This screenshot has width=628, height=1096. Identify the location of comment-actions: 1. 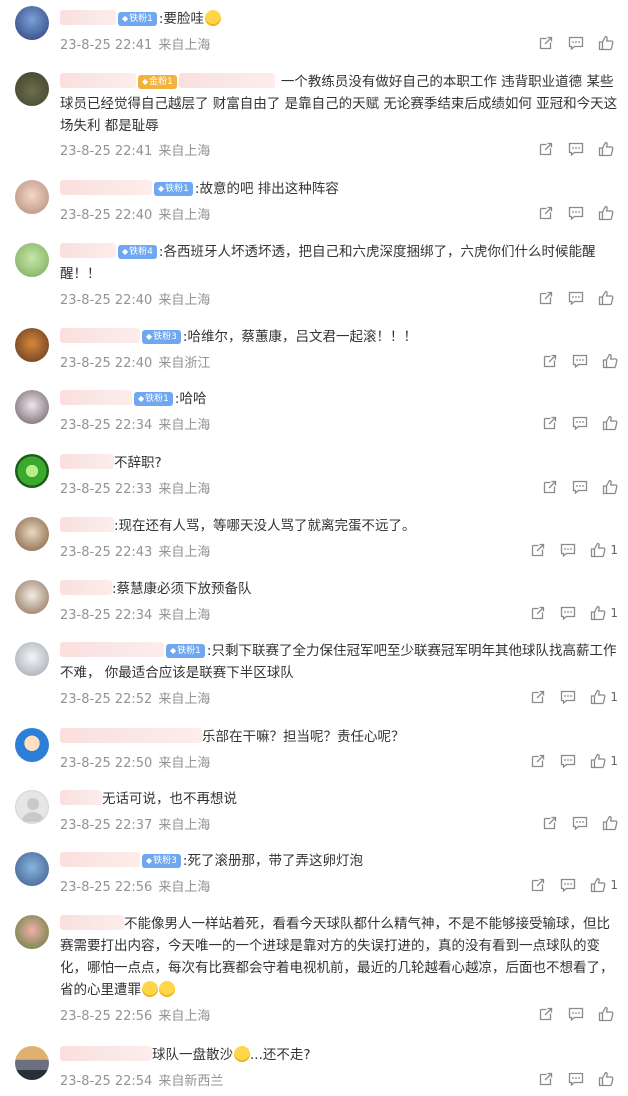
(567, 761).